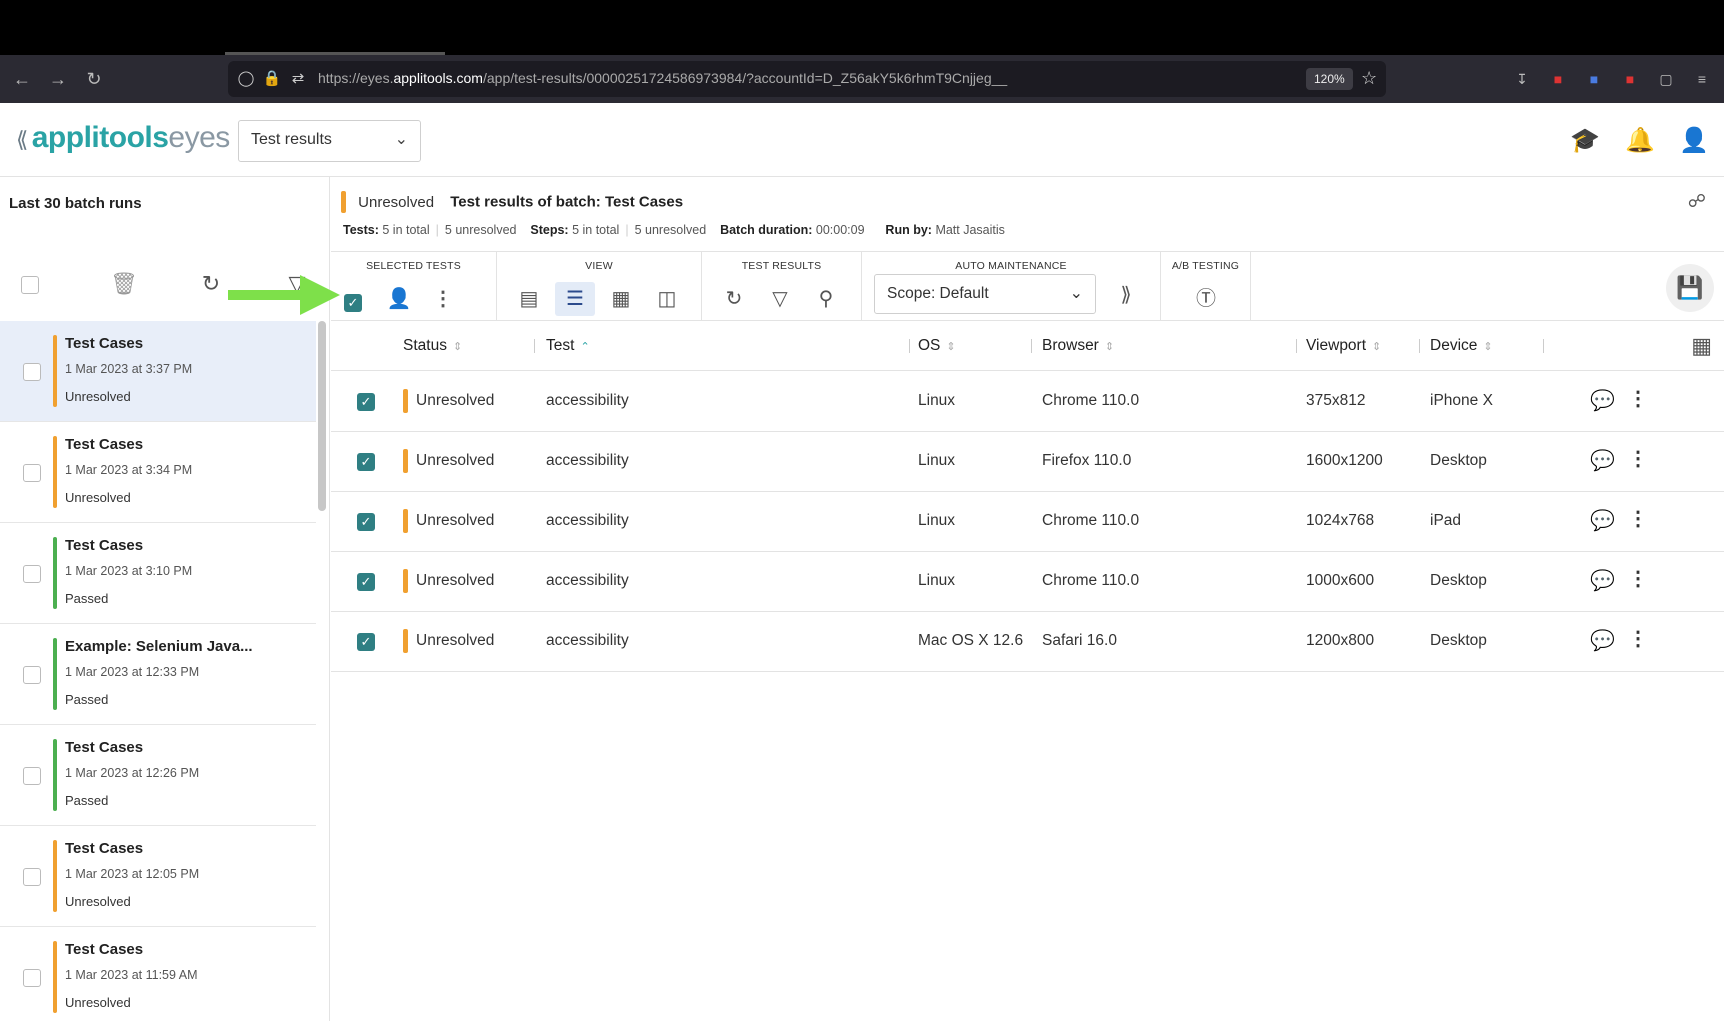 The width and height of the screenshot is (1724, 1021). Describe the element at coordinates (826, 299) in the screenshot. I see `group-by-icon: ⚲` at that location.